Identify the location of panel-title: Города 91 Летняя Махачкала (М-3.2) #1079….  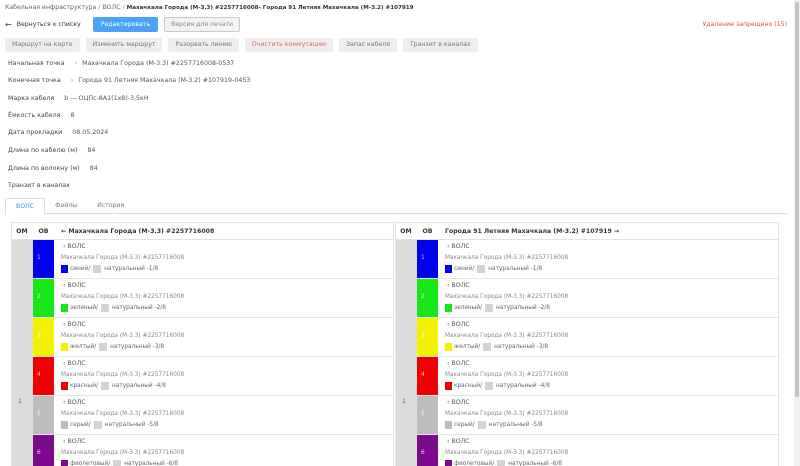
(529, 231).